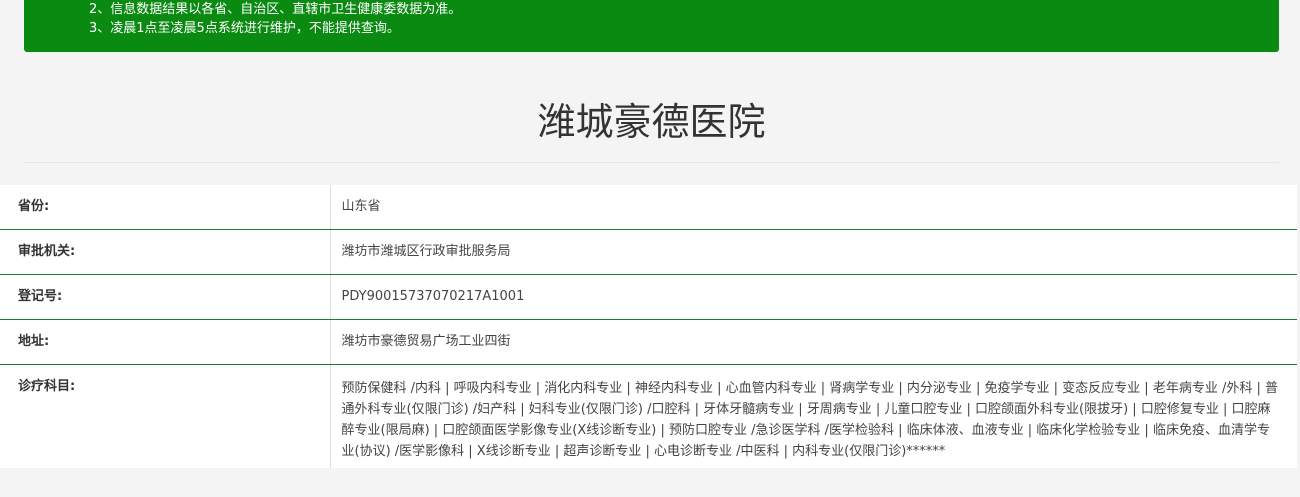  I want to click on approval-authority-label: 审批机关:, so click(165, 252).